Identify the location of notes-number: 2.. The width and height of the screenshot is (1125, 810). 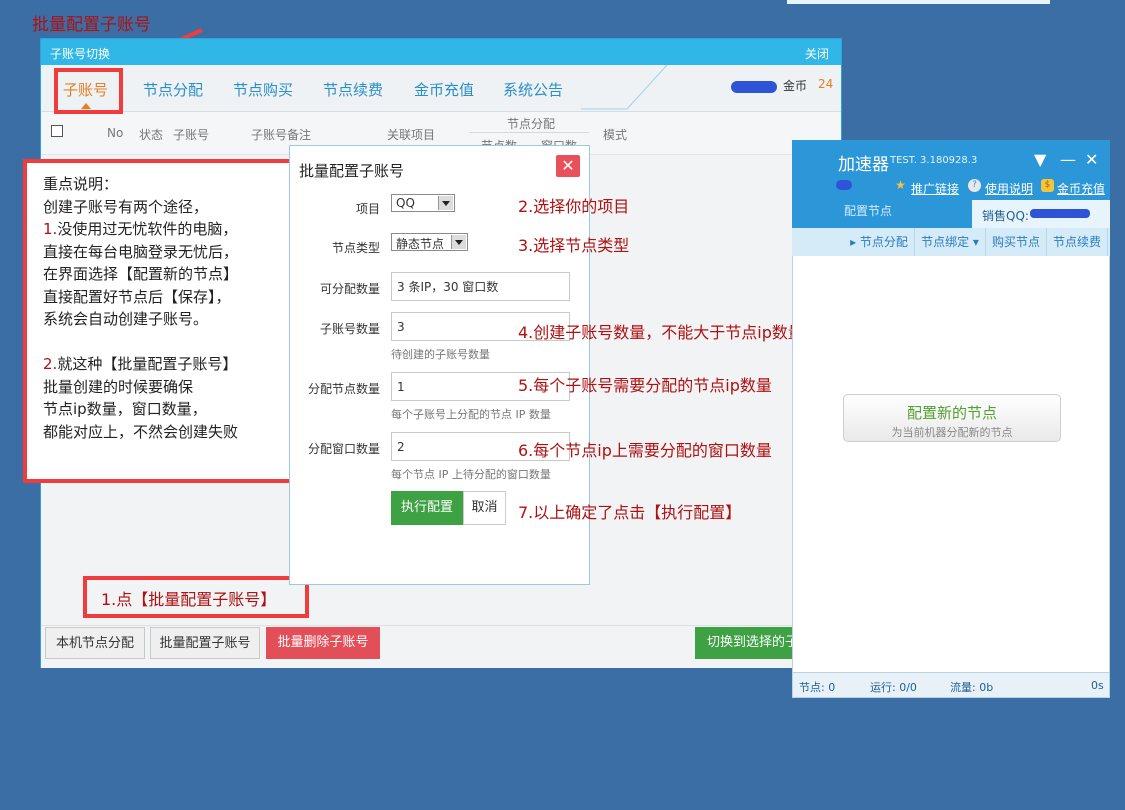
(50, 364).